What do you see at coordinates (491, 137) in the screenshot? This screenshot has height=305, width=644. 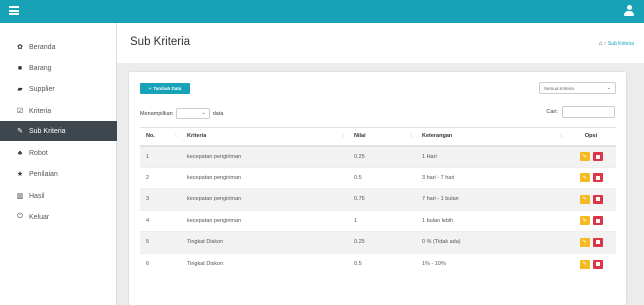 I see `column-header-keterangan: Keterangan ↑↓` at bounding box center [491, 137].